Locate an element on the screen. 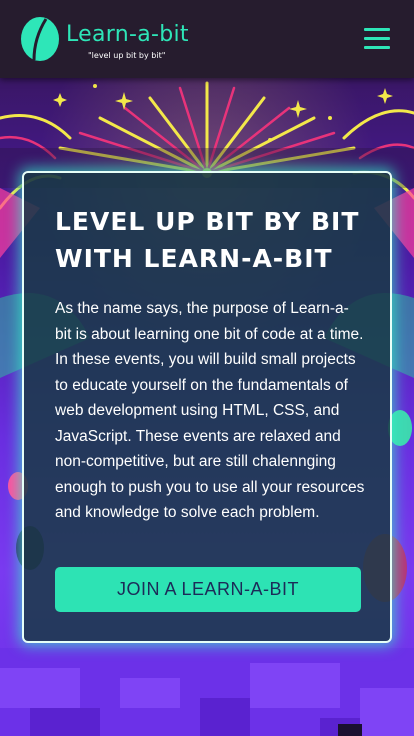  hero-heading: LEVEL UP BIT BY BIT WITH LEARN-A-BIT is located at coordinates (207, 240).